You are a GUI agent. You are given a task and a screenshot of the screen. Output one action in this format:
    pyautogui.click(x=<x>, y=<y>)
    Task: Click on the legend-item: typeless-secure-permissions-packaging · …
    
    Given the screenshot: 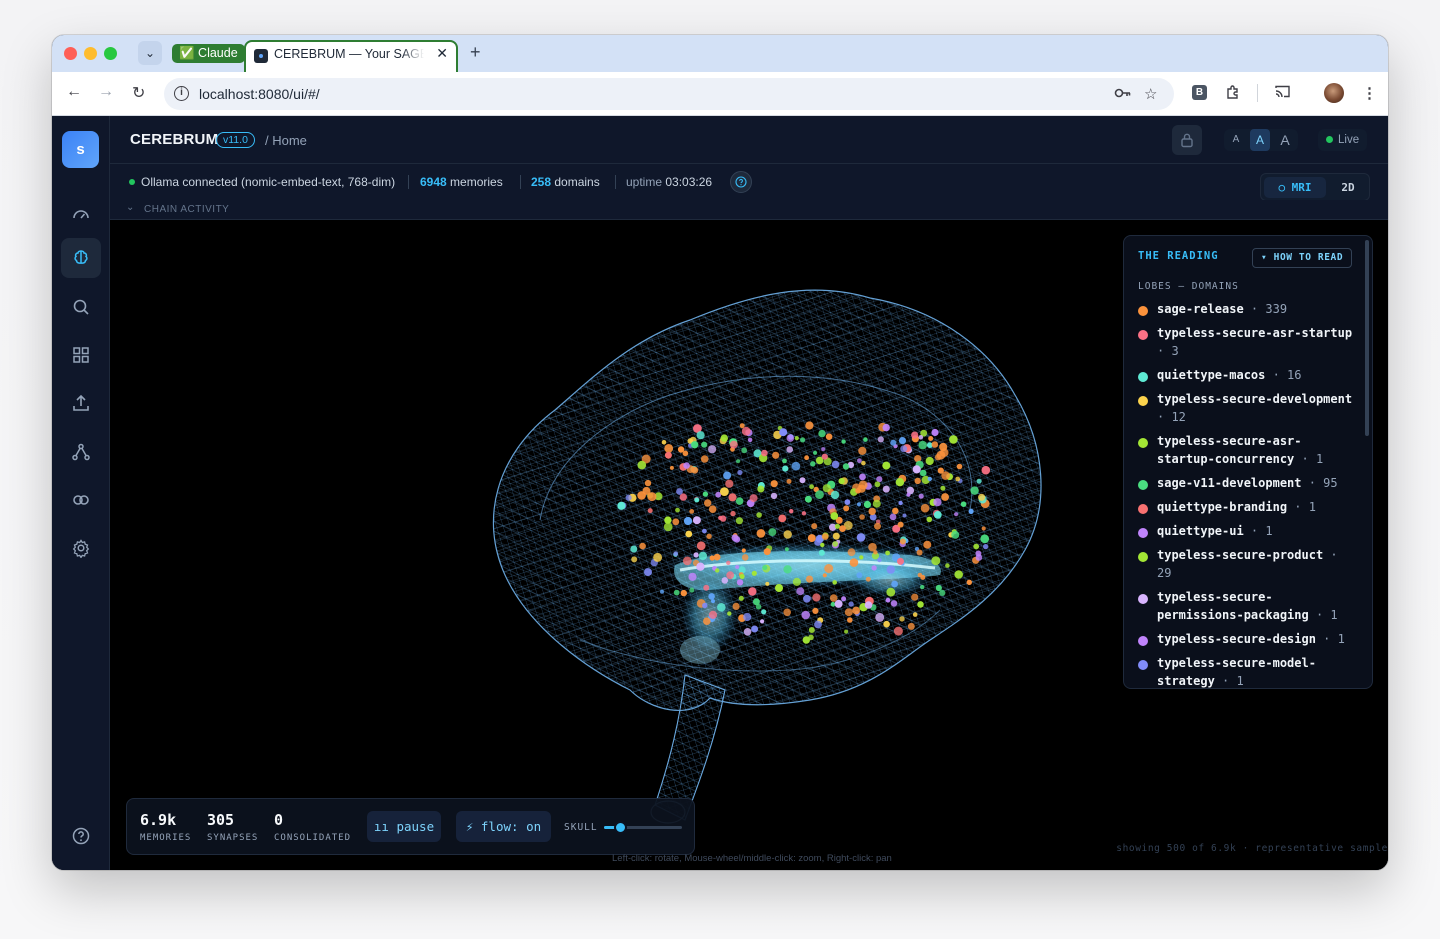 What is the action you would take?
    pyautogui.click(x=1248, y=606)
    